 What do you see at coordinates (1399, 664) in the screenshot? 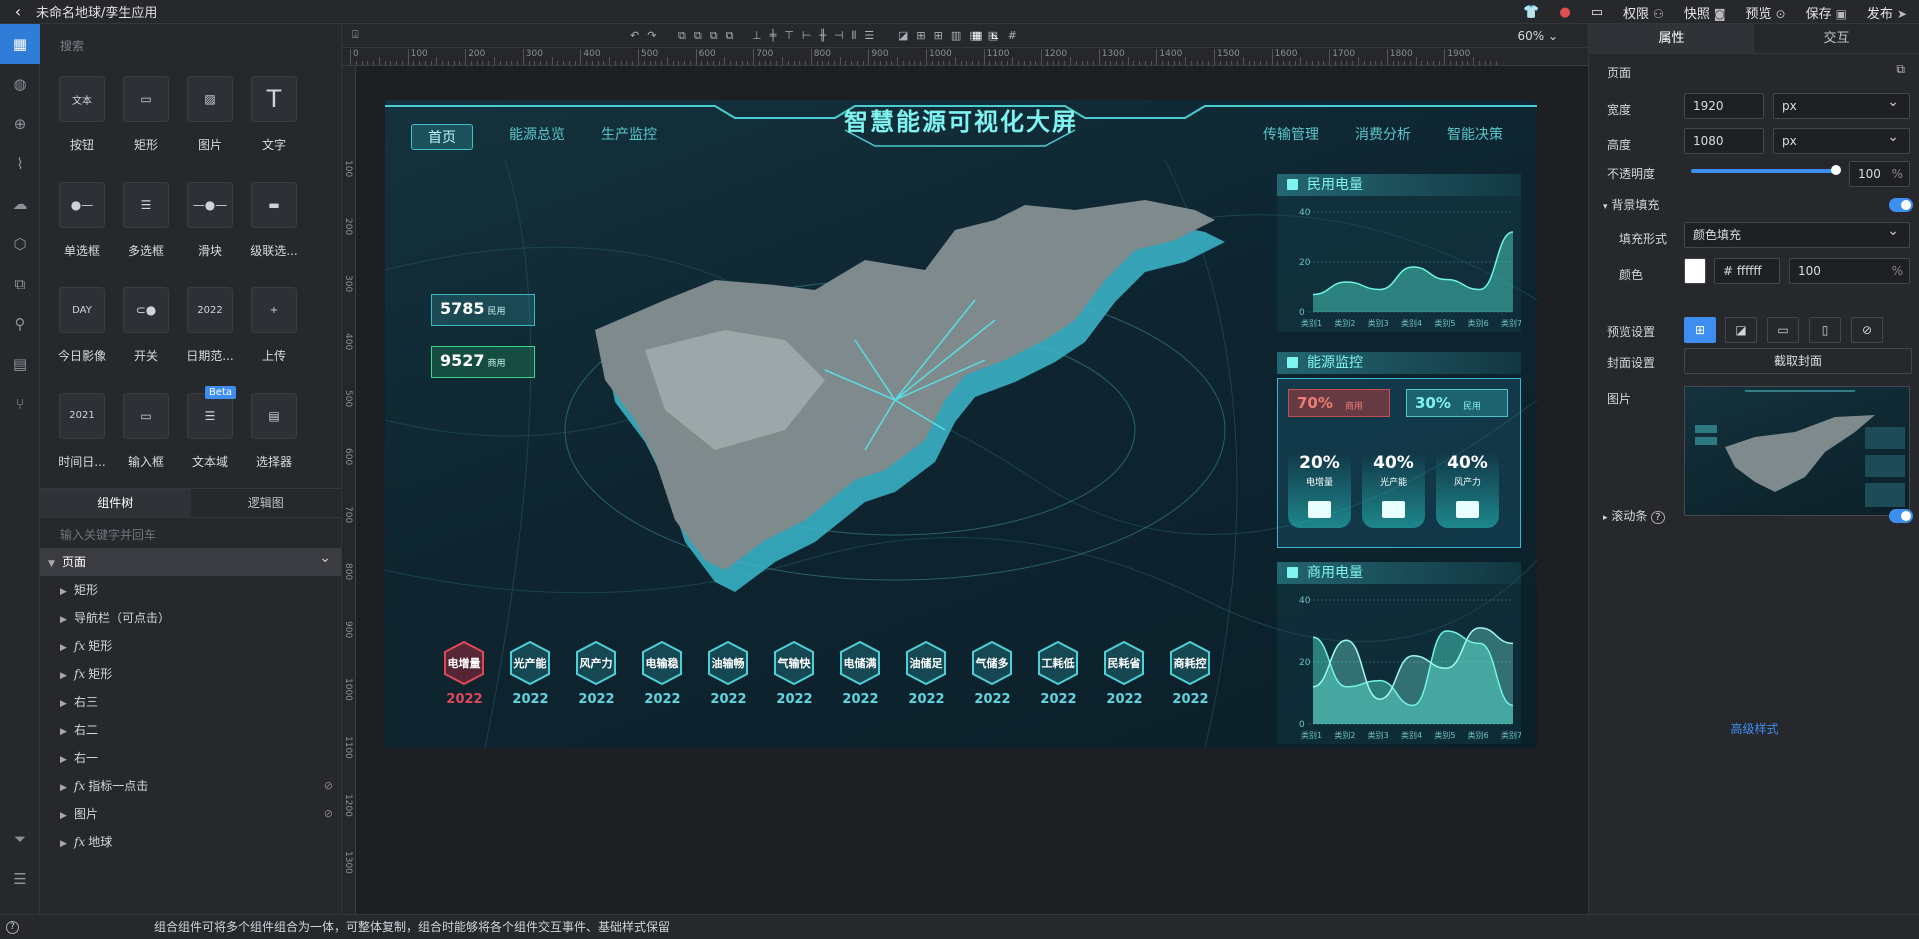
I see `commercial-area-chart: 0 20 40 类别1 类别2 类别3 类别4 类别5 类别6 类别7` at bounding box center [1399, 664].